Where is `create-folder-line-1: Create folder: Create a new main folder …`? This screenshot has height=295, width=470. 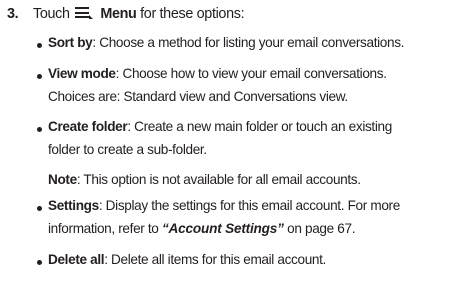 create-folder-line-1: Create folder: Create a new main folder … is located at coordinates (220, 126).